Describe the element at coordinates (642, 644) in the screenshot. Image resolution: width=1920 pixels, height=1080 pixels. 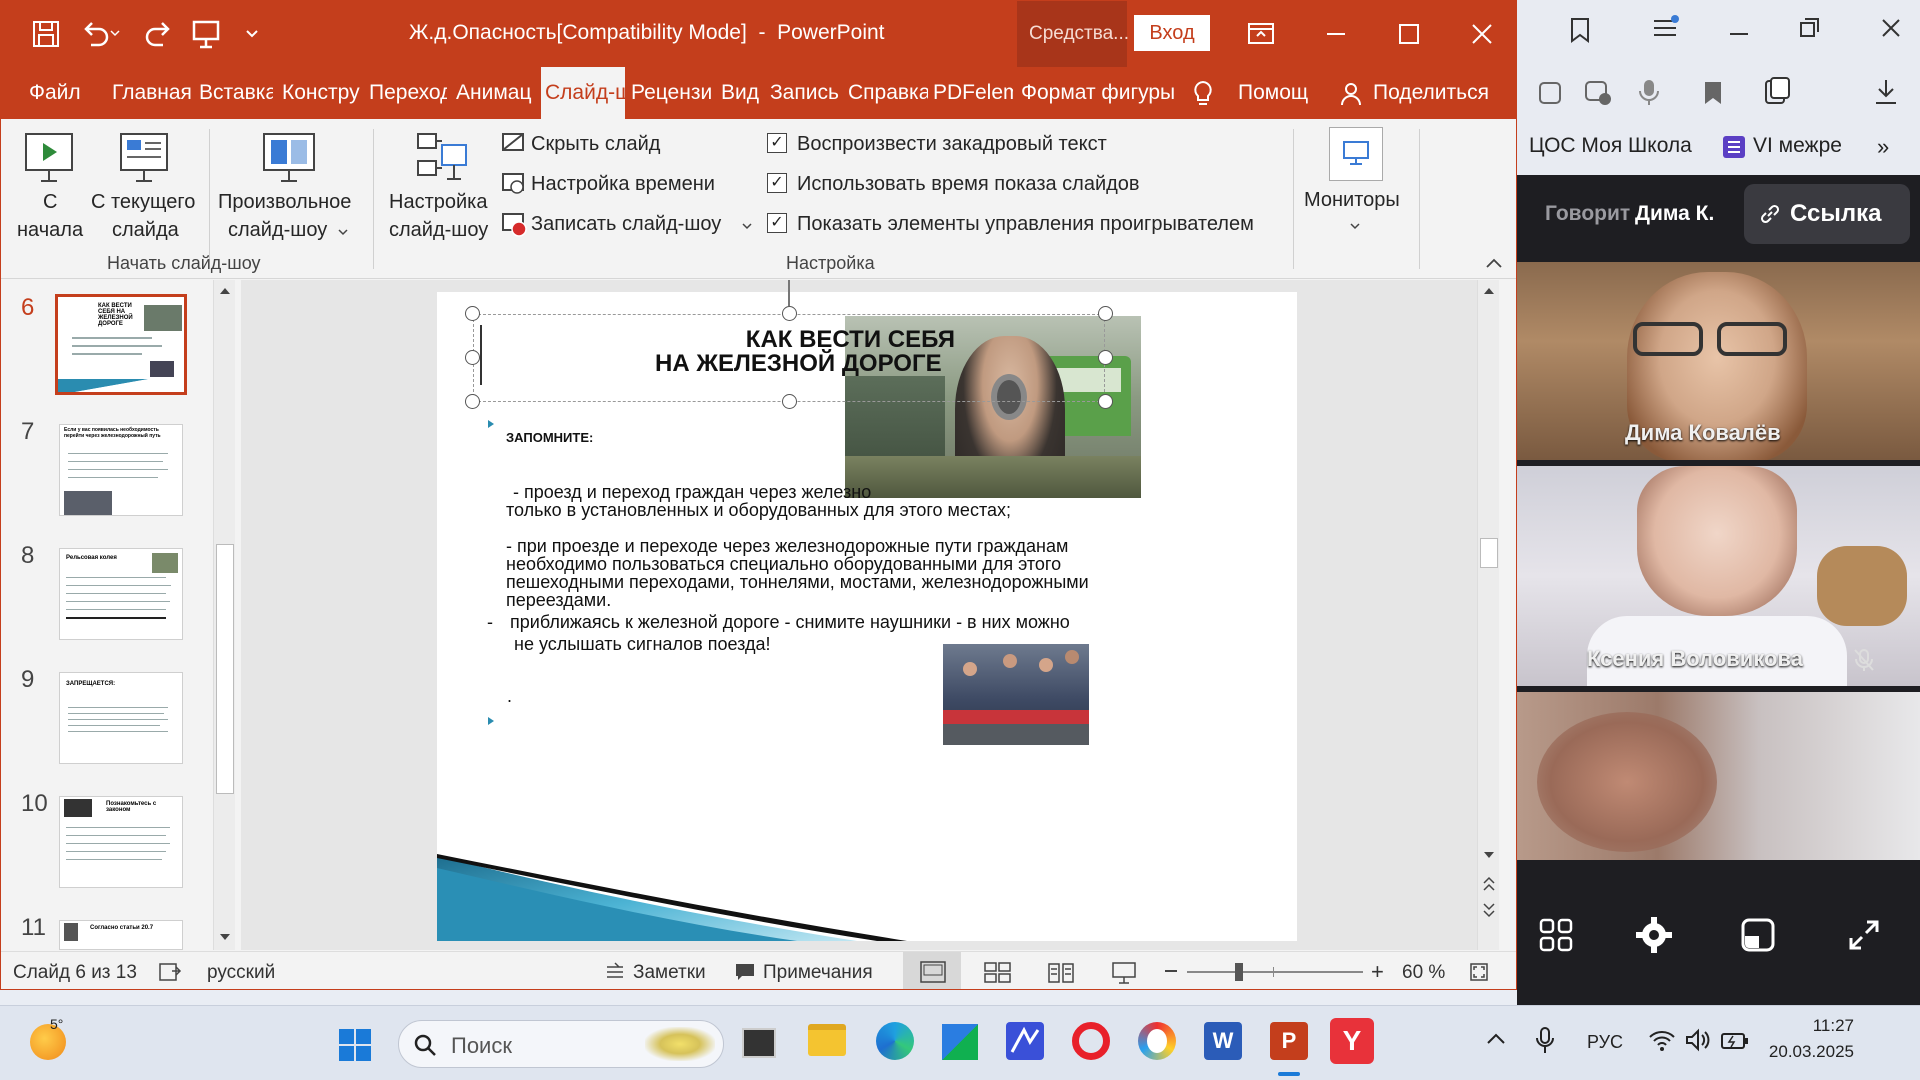
I see `rule-3-line-2: не услышать сигналов поезда!` at that location.